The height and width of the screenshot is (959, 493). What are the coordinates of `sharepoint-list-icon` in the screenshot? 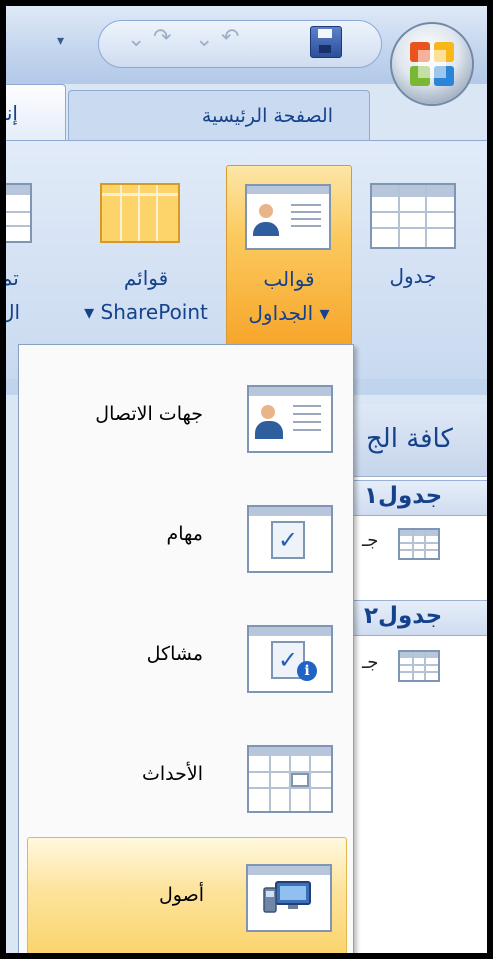 It's located at (140, 213).